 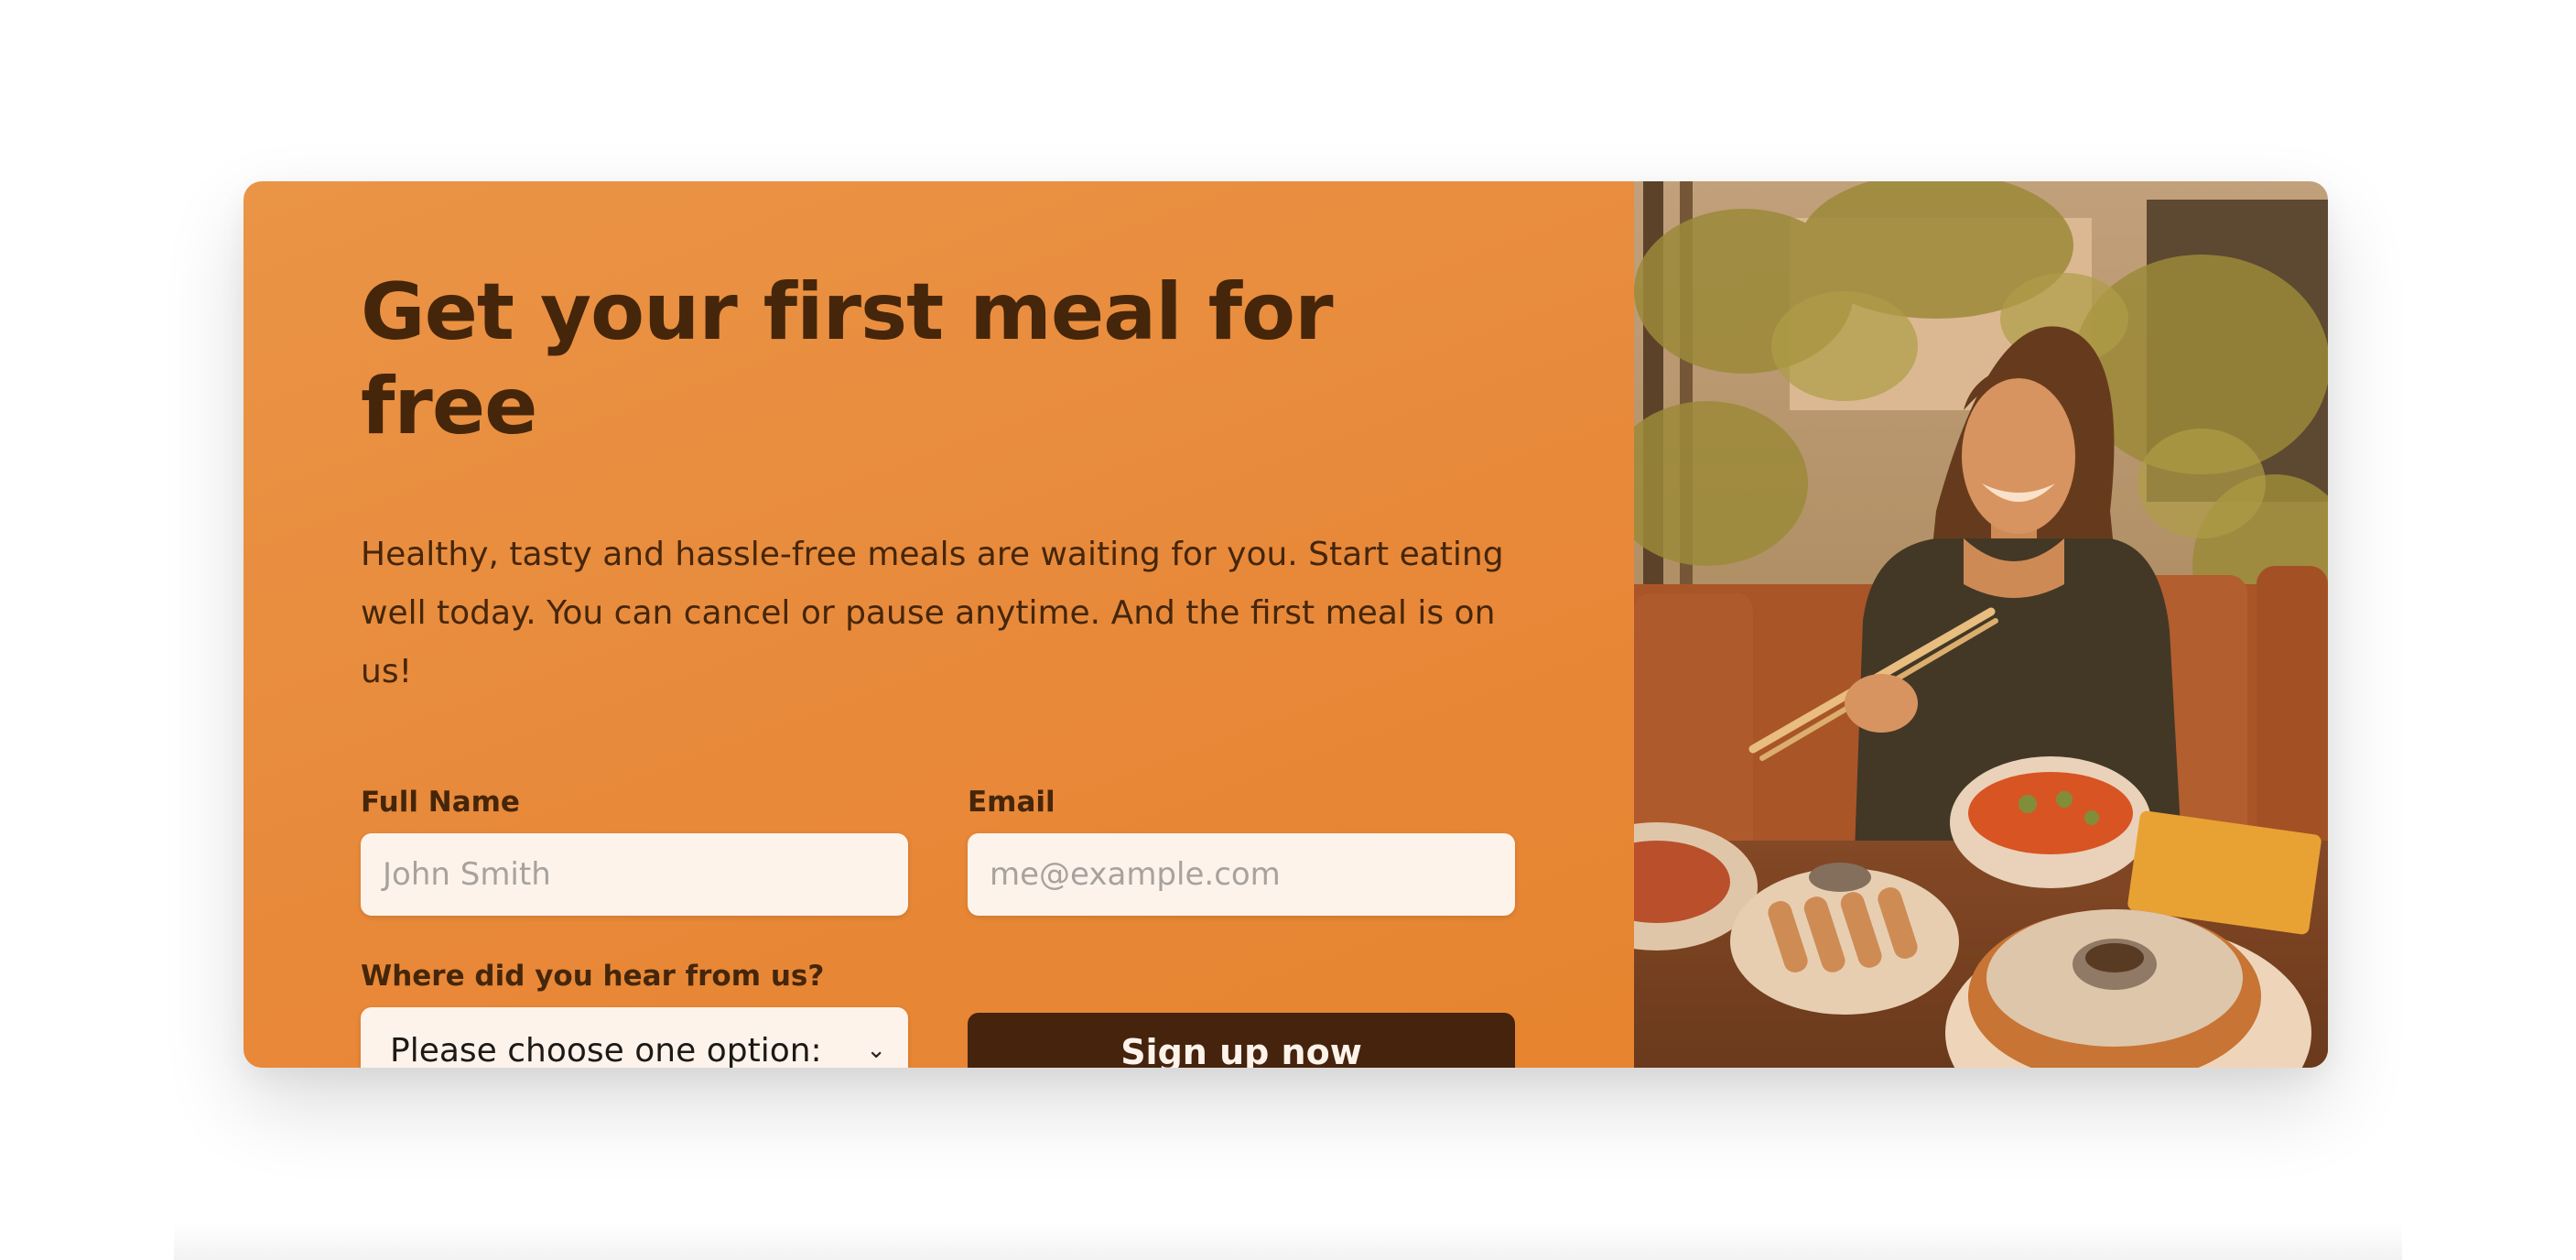 I want to click on full-name-label: Full Name, so click(x=441, y=803).